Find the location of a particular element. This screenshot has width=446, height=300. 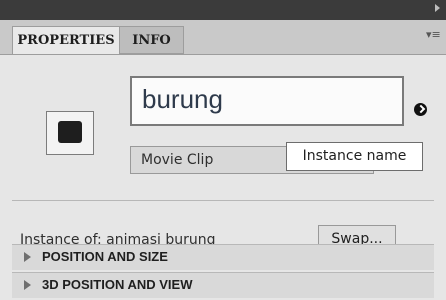

section-title: POSITION AND SIZE is located at coordinates (105, 256).